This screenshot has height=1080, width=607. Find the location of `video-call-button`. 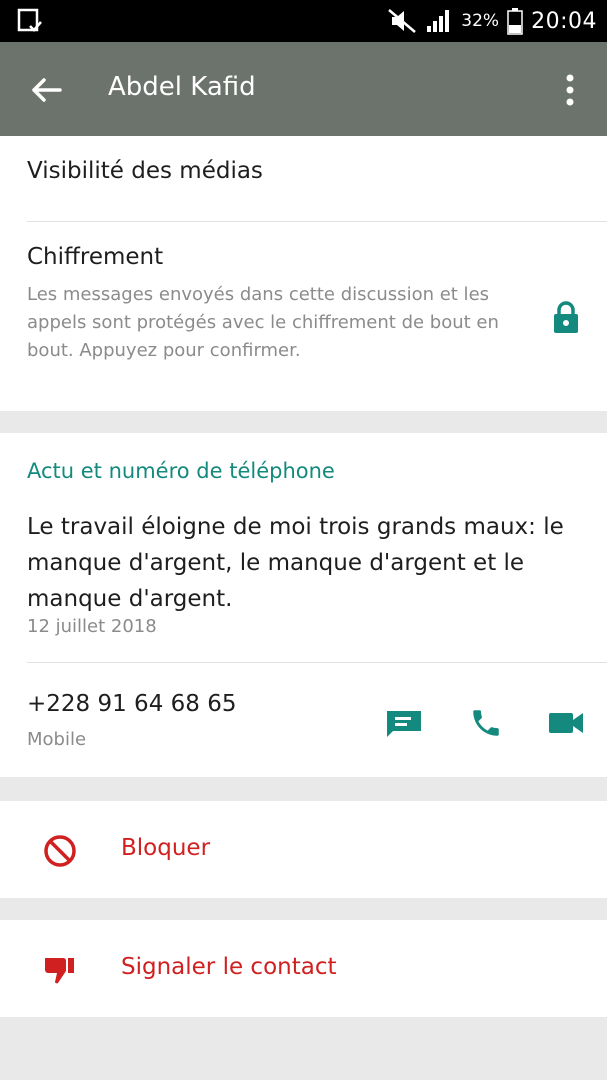

video-call-button is located at coordinates (566, 723).